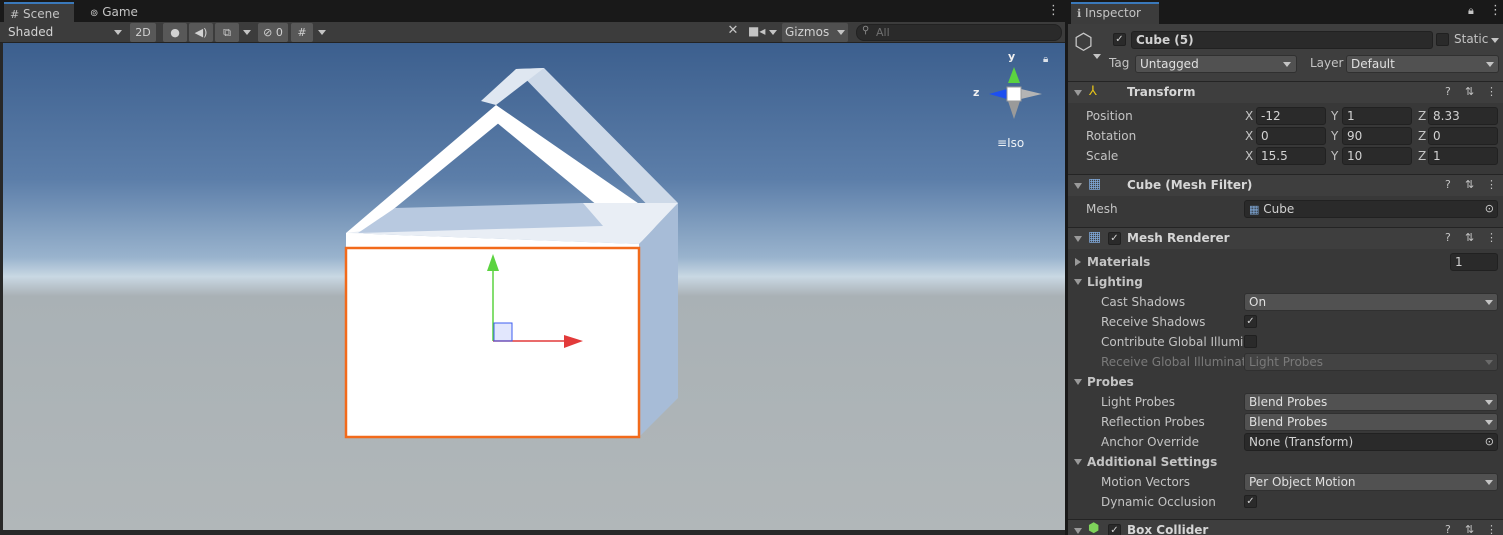 This screenshot has height=535, width=1503. What do you see at coordinates (1285, 527) in the screenshot?
I see `box-collider-header: ⬢ ✓ Box Collider ? ⇅ ⋮` at bounding box center [1285, 527].